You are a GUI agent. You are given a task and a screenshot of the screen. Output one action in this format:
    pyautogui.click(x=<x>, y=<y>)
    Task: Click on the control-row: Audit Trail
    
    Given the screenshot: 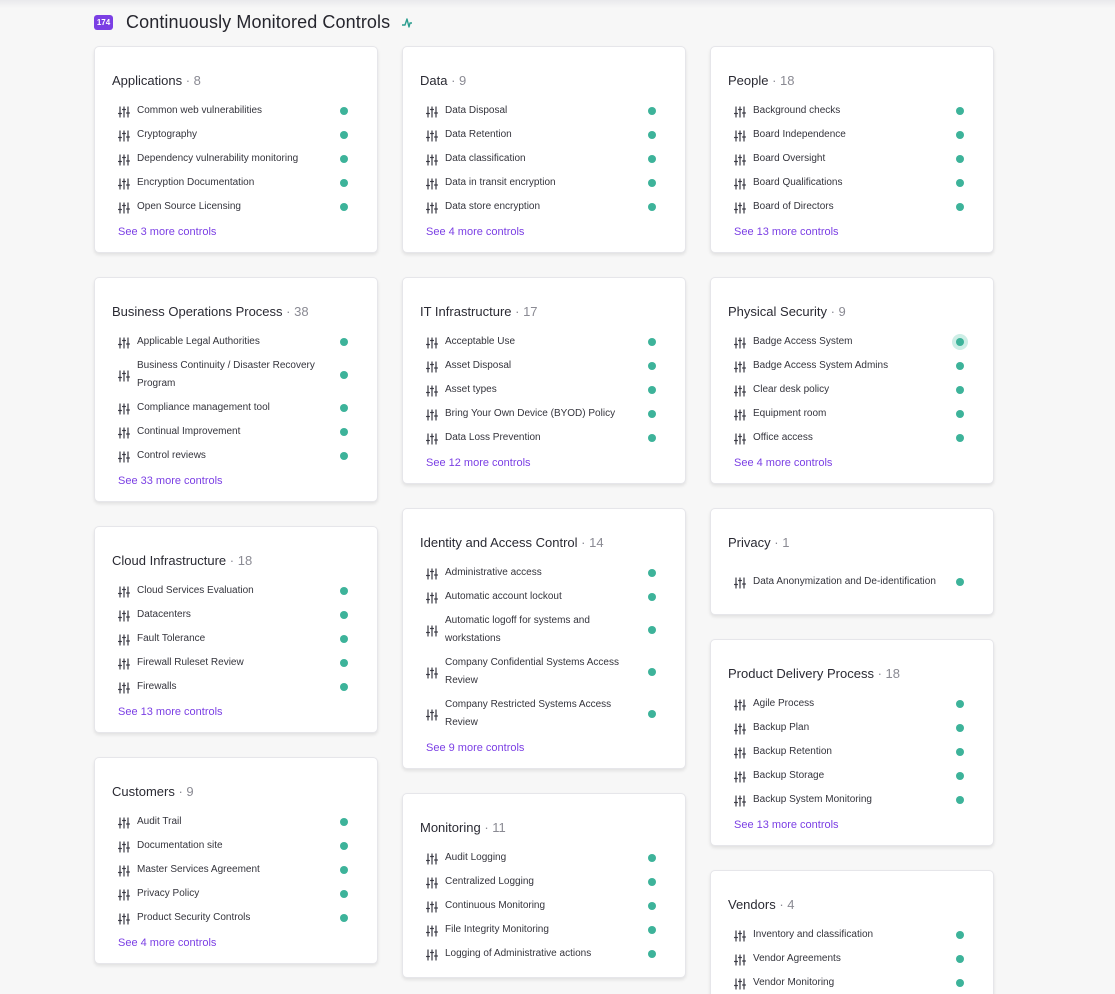 What is the action you would take?
    pyautogui.click(x=236, y=822)
    